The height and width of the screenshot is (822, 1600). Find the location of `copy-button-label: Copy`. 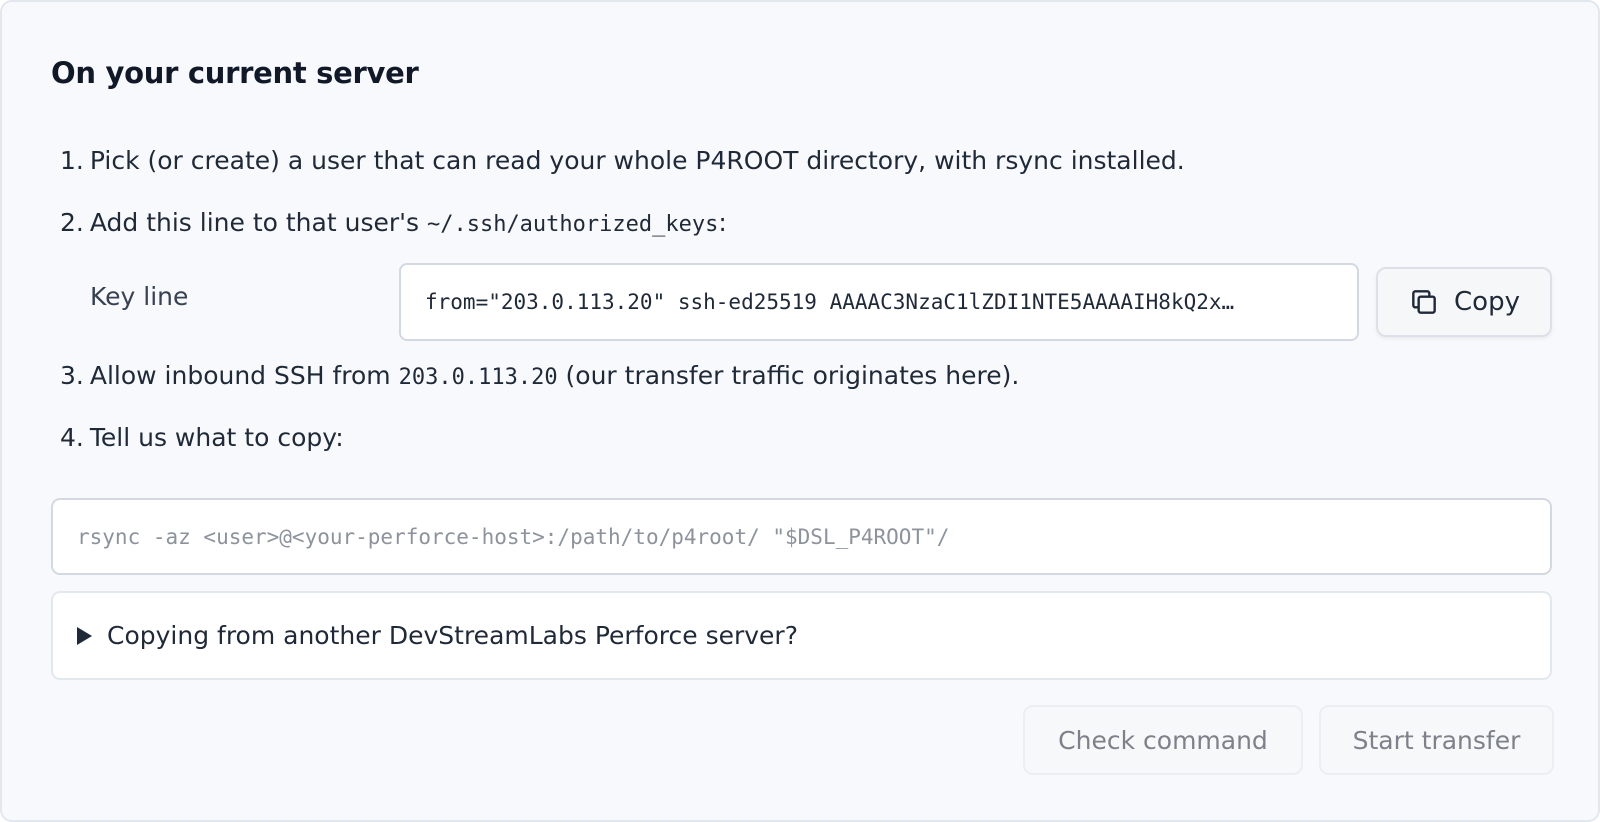

copy-button-label: Copy is located at coordinates (1487, 302).